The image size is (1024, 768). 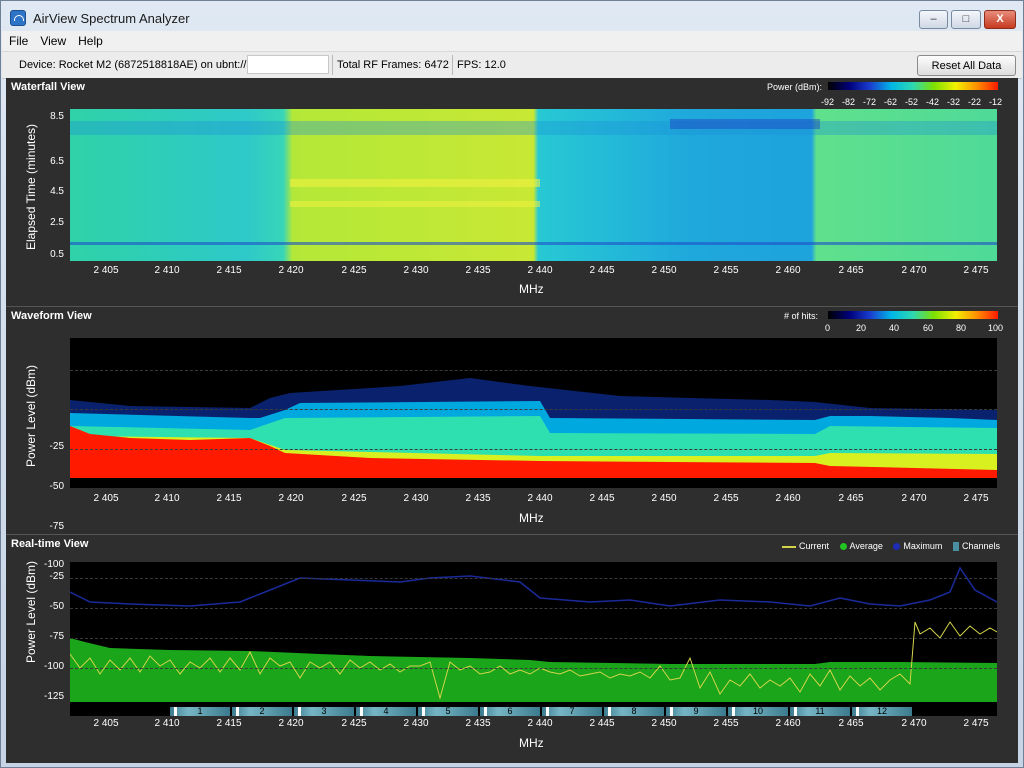 What do you see at coordinates (912, 102) in the screenshot?
I see `power-scale-value: -52` at bounding box center [912, 102].